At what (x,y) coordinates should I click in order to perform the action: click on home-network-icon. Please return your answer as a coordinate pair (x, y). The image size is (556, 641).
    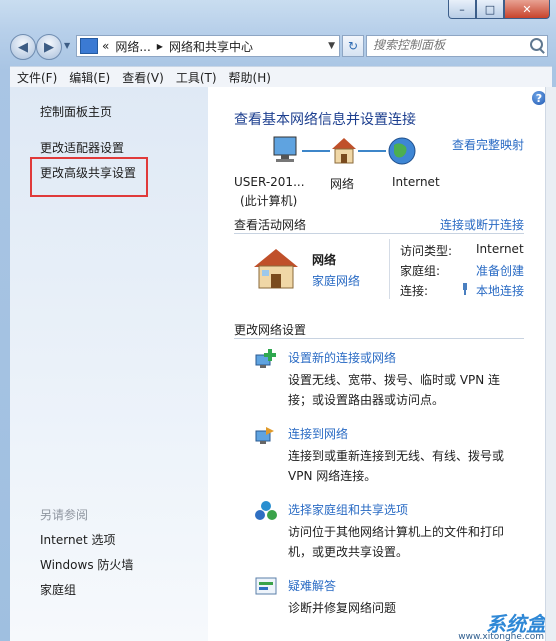
    Looking at the image, I should click on (276, 269).